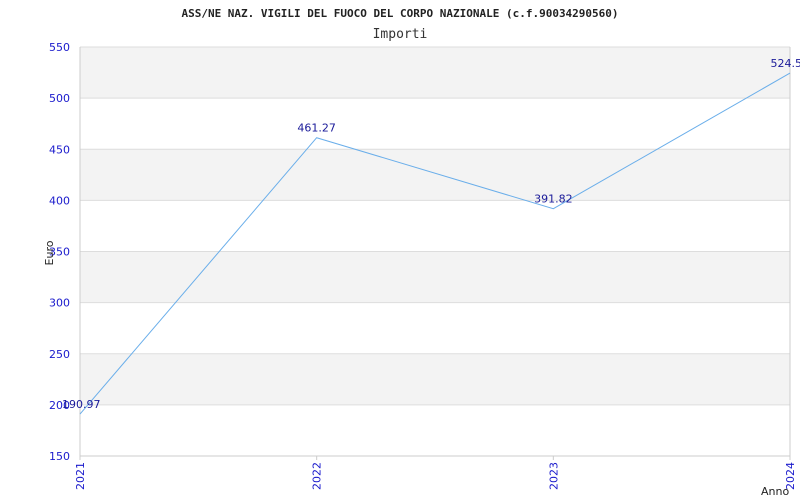 This screenshot has height=500, width=800. What do you see at coordinates (553, 199) in the screenshot?
I see `data-label: 391.82` at bounding box center [553, 199].